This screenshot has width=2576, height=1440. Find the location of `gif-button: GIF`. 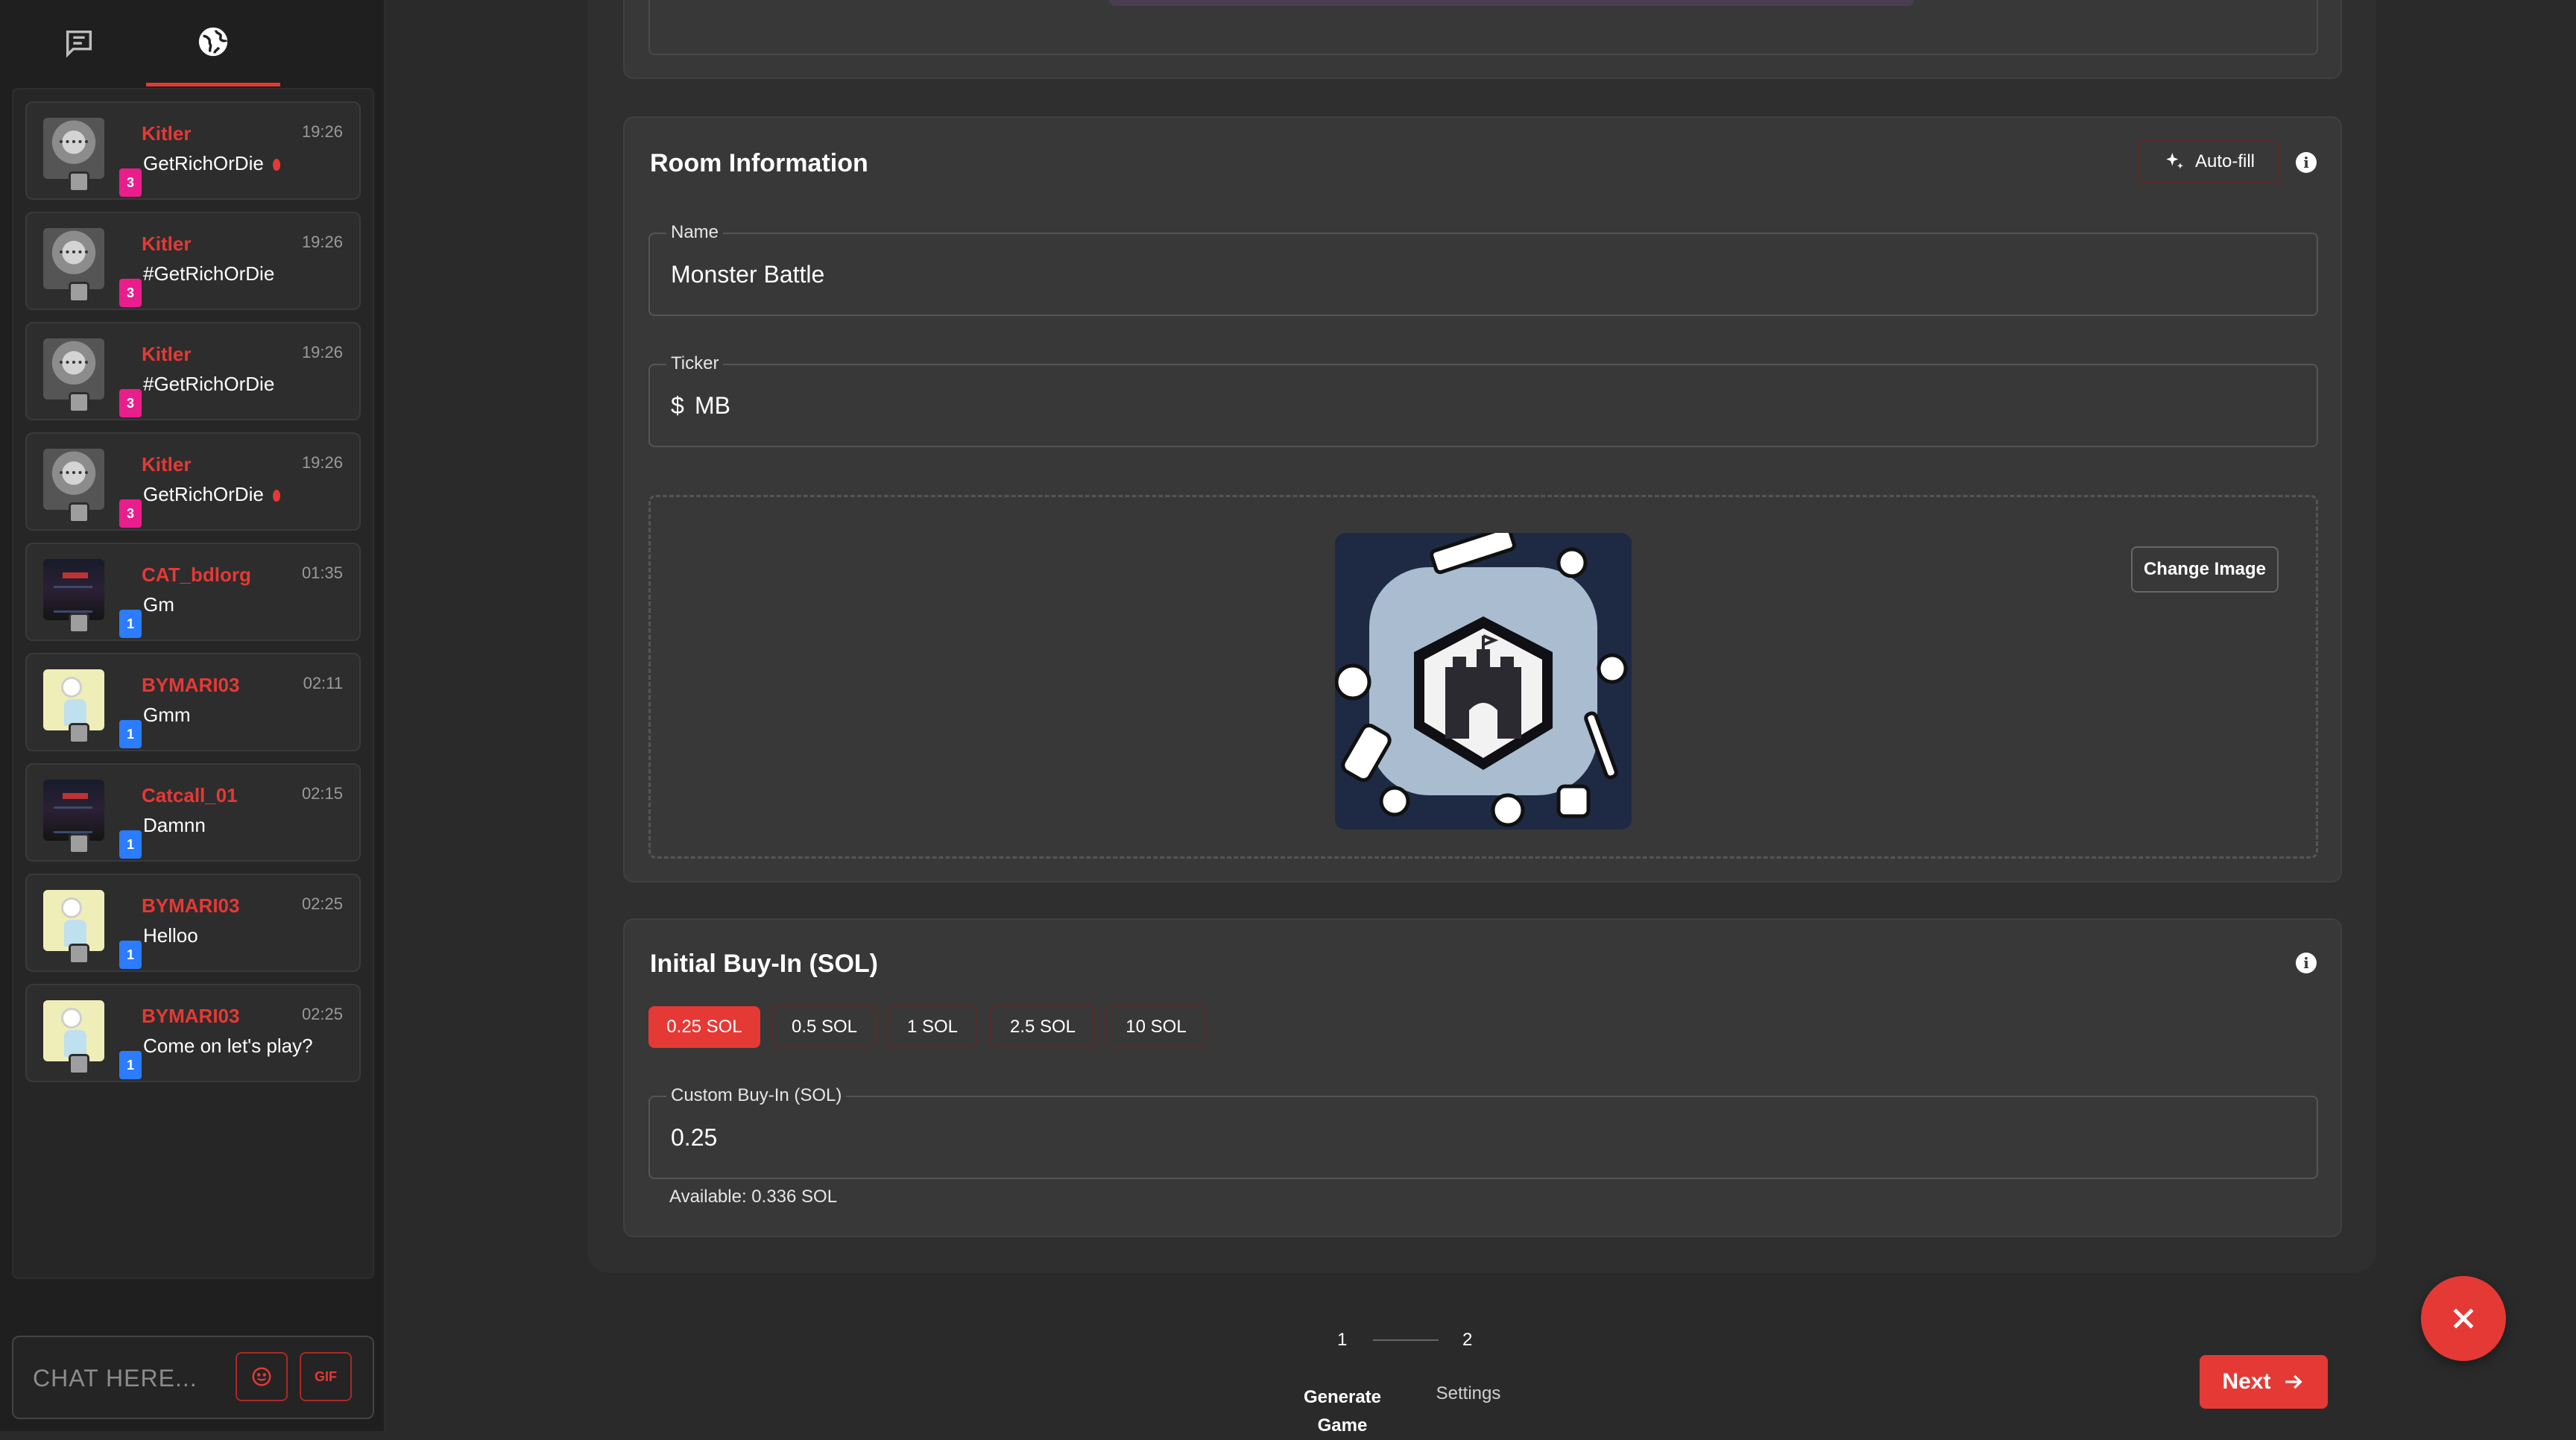

gif-button: GIF is located at coordinates (326, 1376).